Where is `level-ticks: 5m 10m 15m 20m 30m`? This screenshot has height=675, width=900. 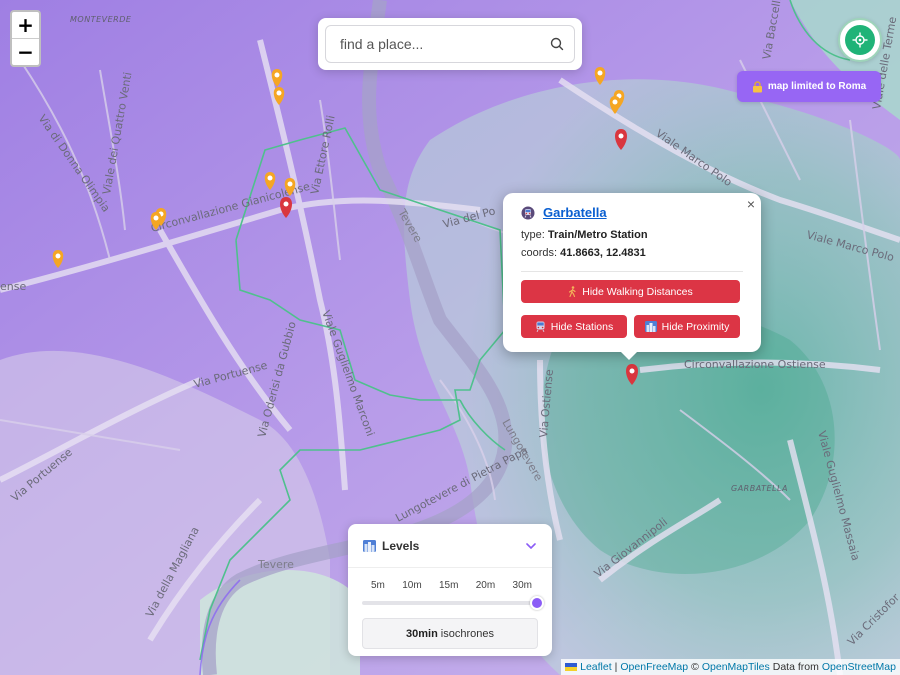
level-ticks: 5m 10m 15m 20m 30m is located at coordinates (450, 585).